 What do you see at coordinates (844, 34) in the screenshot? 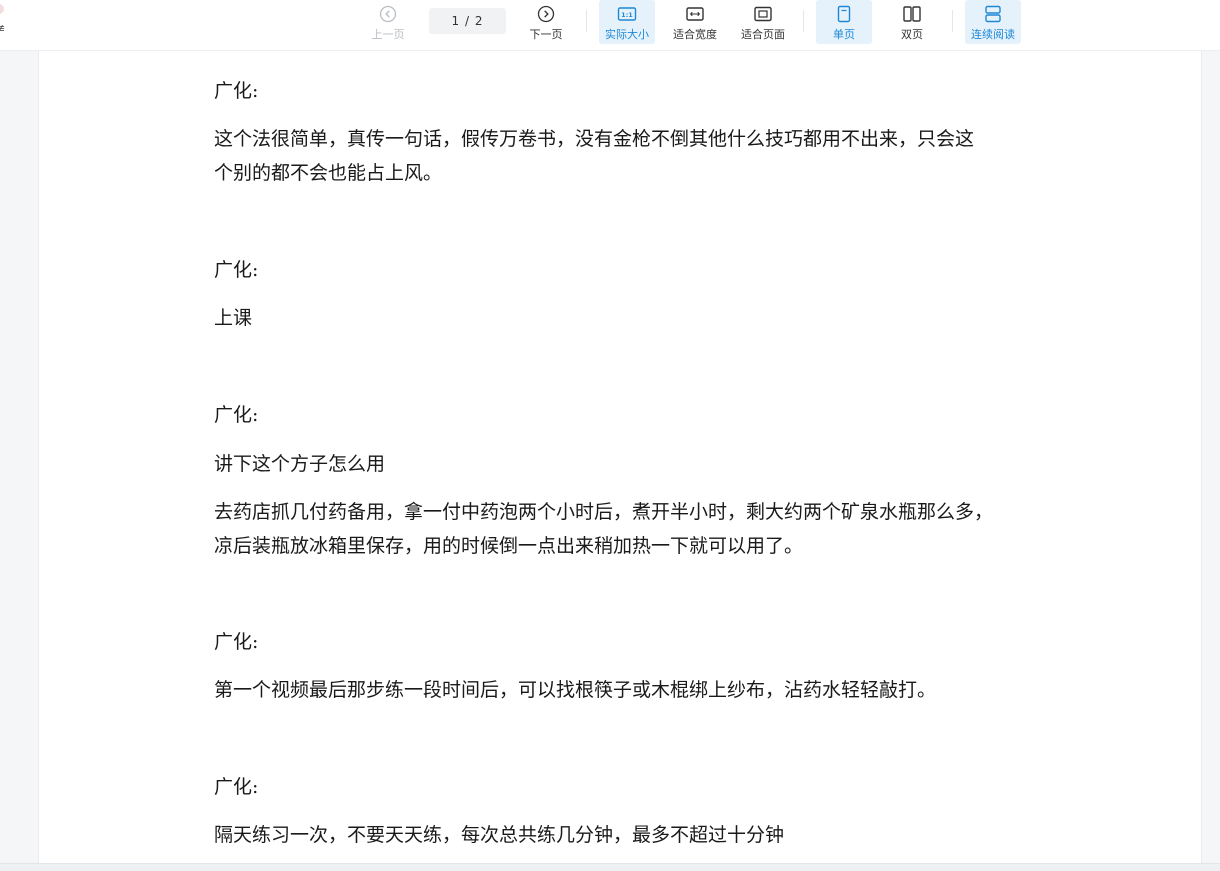
I see `single-page-label: 单页` at bounding box center [844, 34].